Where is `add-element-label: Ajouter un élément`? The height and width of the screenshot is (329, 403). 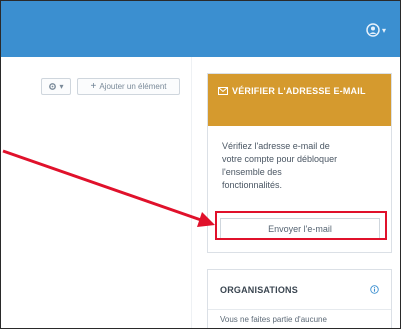 add-element-label: Ajouter un élément is located at coordinates (133, 86).